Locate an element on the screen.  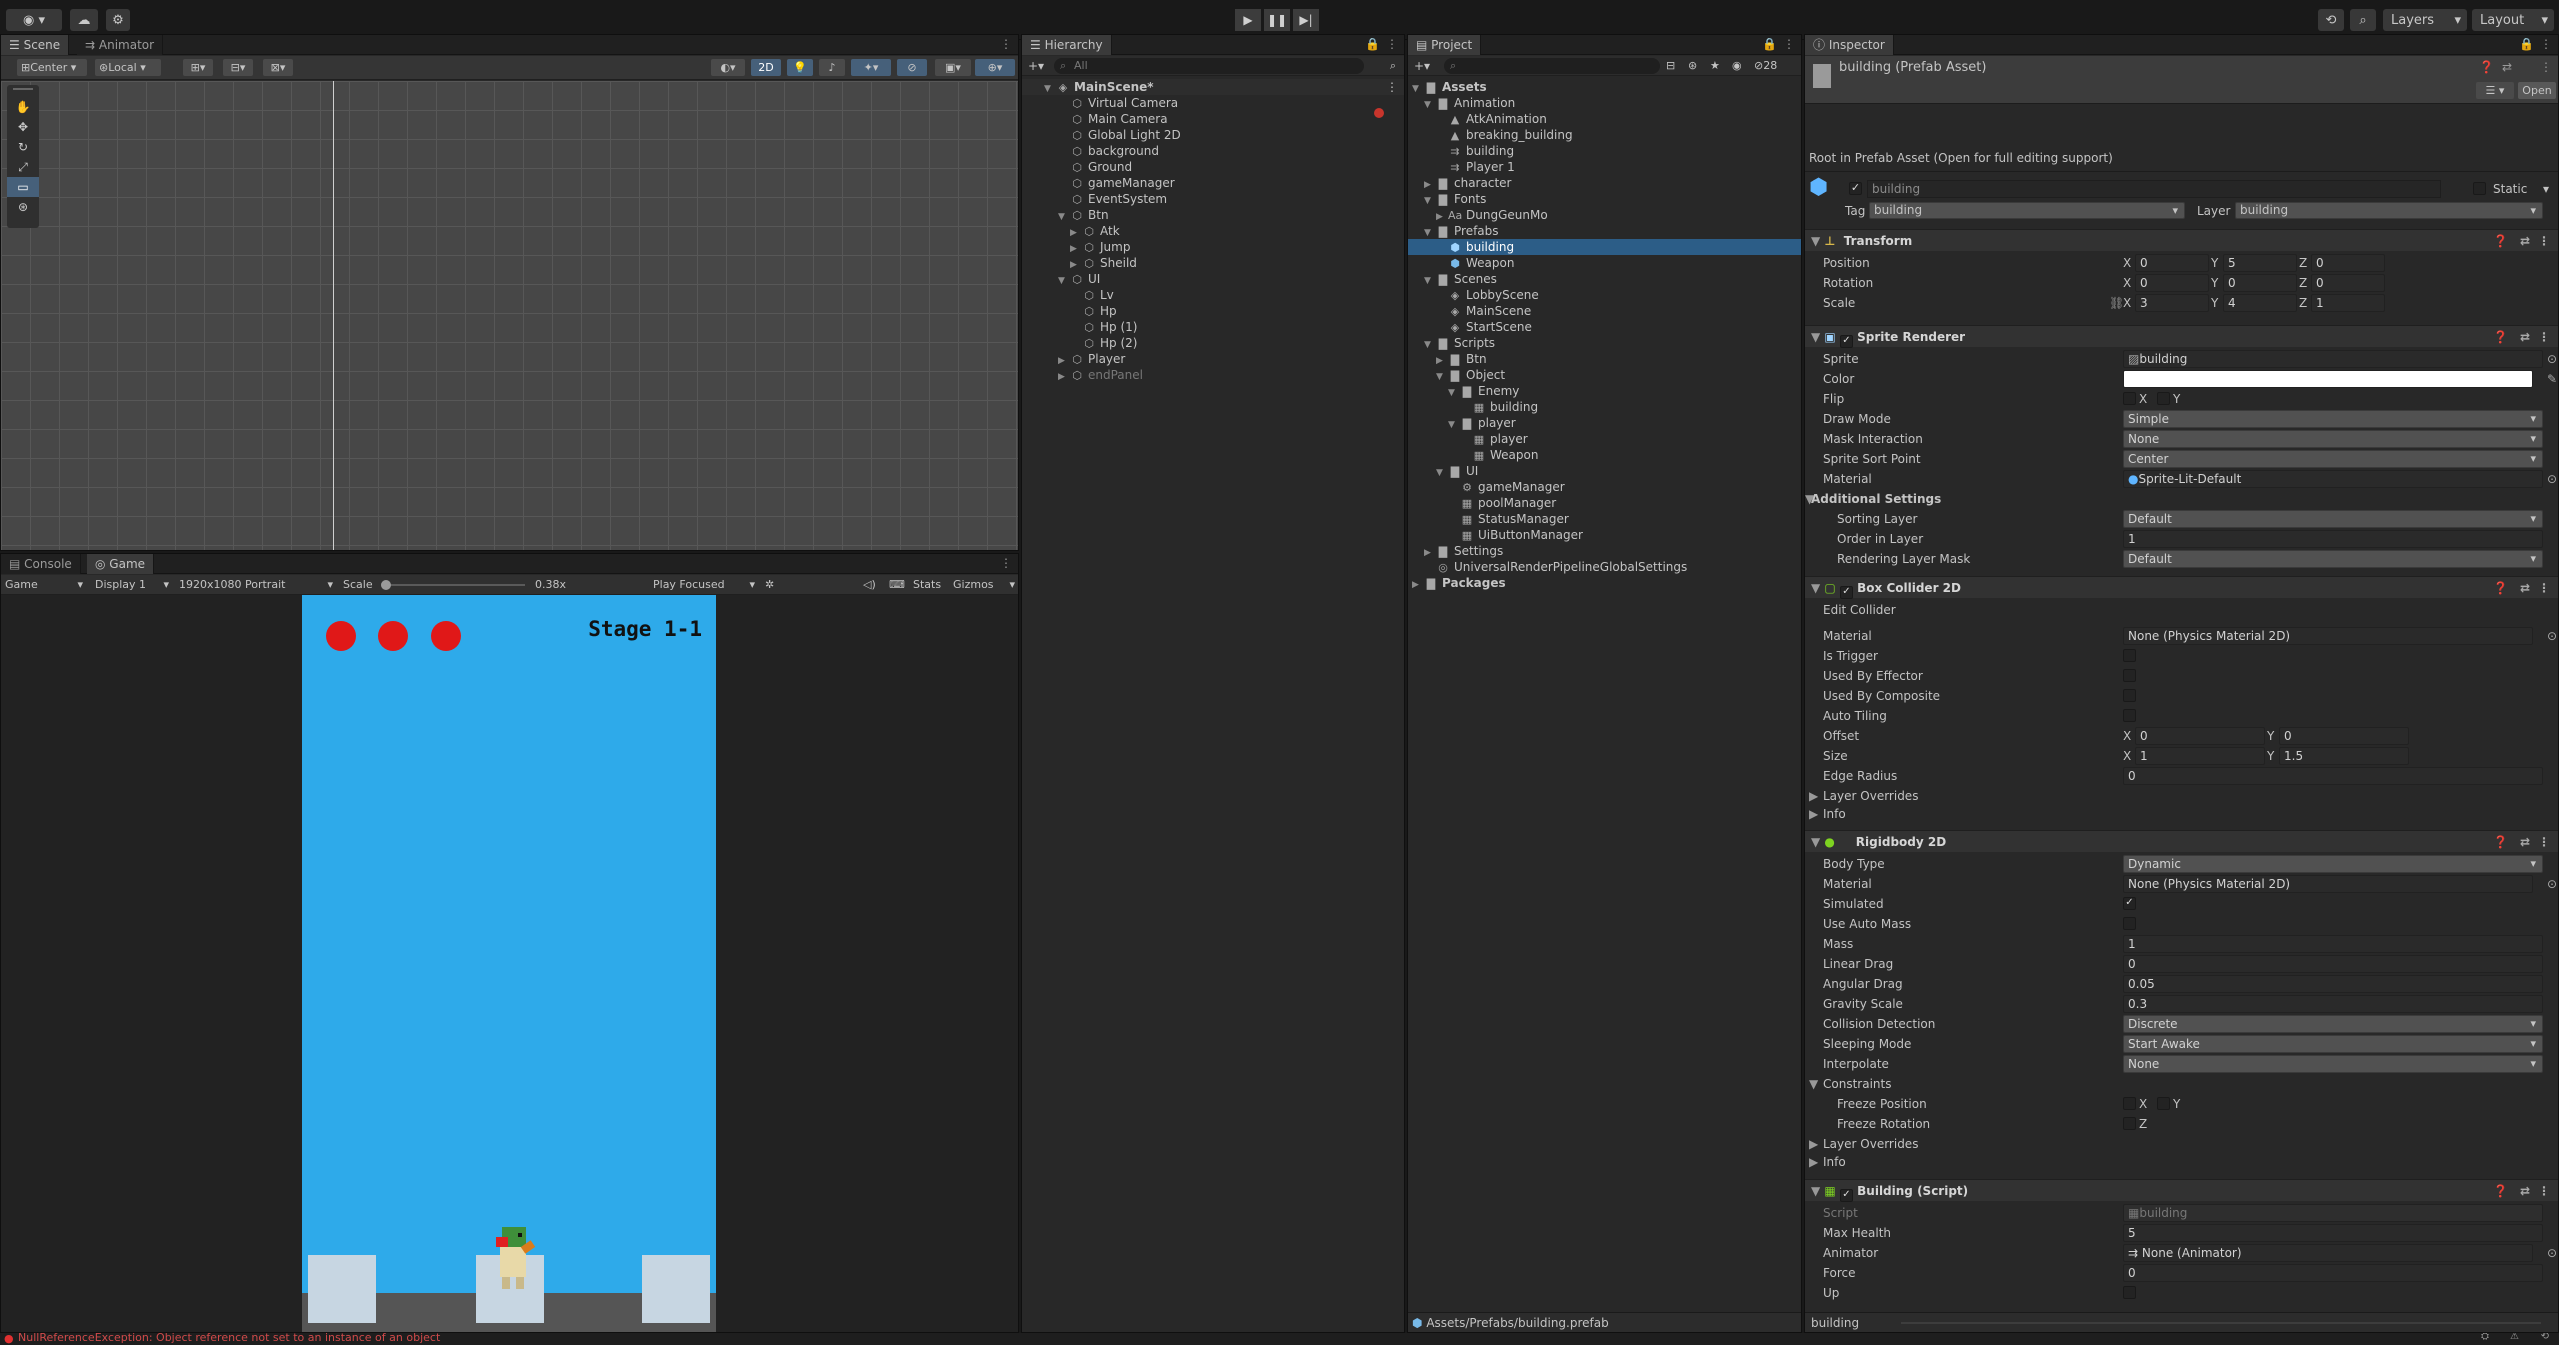
rect-tool-icon: ▭ is located at coordinates (23, 187).